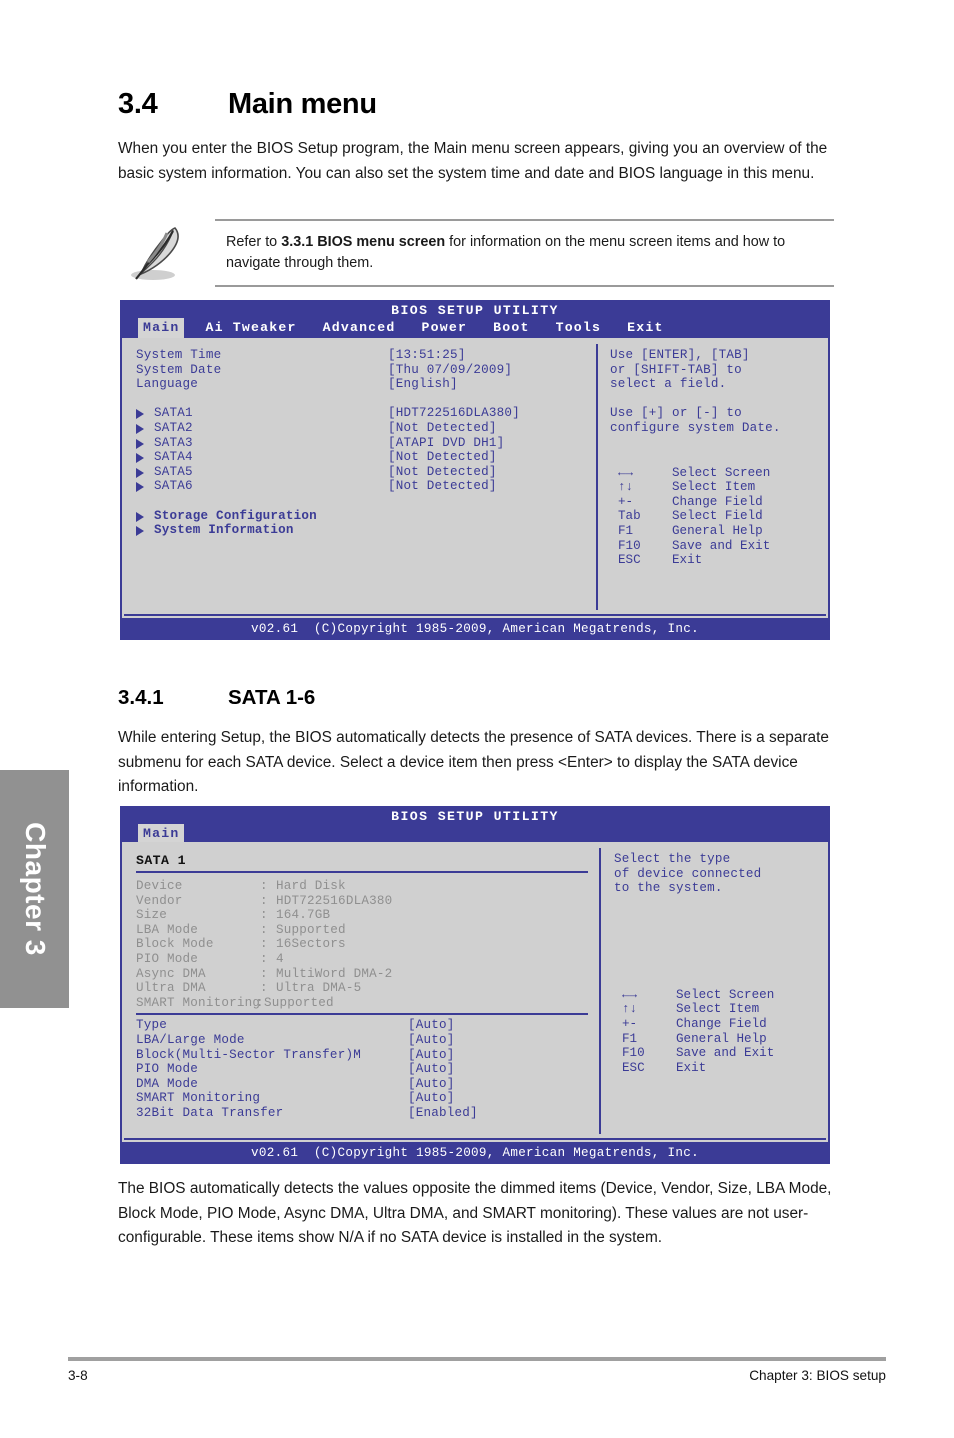 The width and height of the screenshot is (954, 1438). Describe the element at coordinates (302, 104) in the screenshot. I see `section-title: Main menu` at that location.